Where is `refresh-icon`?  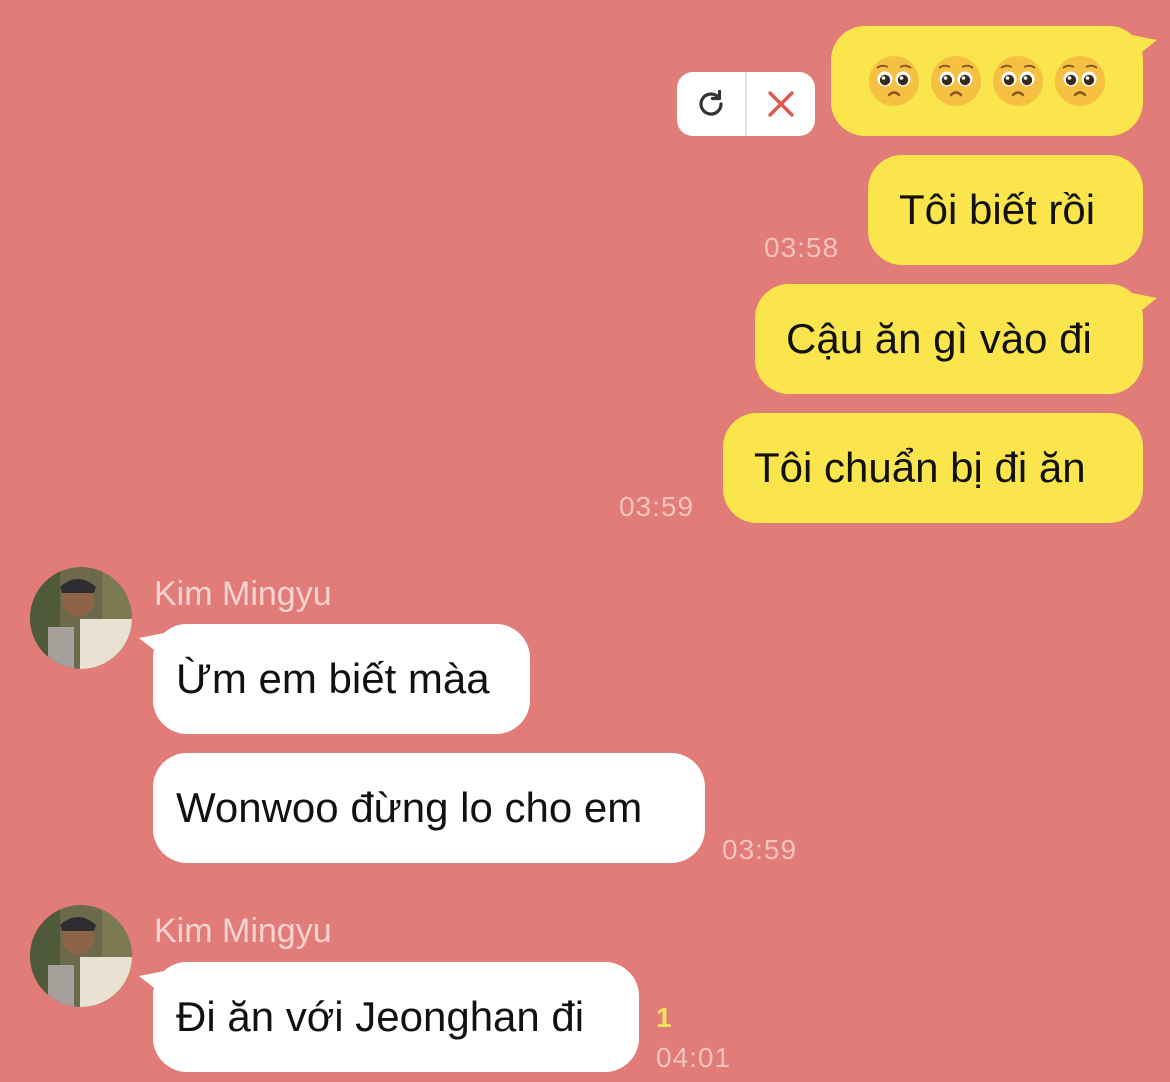
refresh-icon is located at coordinates (711, 102).